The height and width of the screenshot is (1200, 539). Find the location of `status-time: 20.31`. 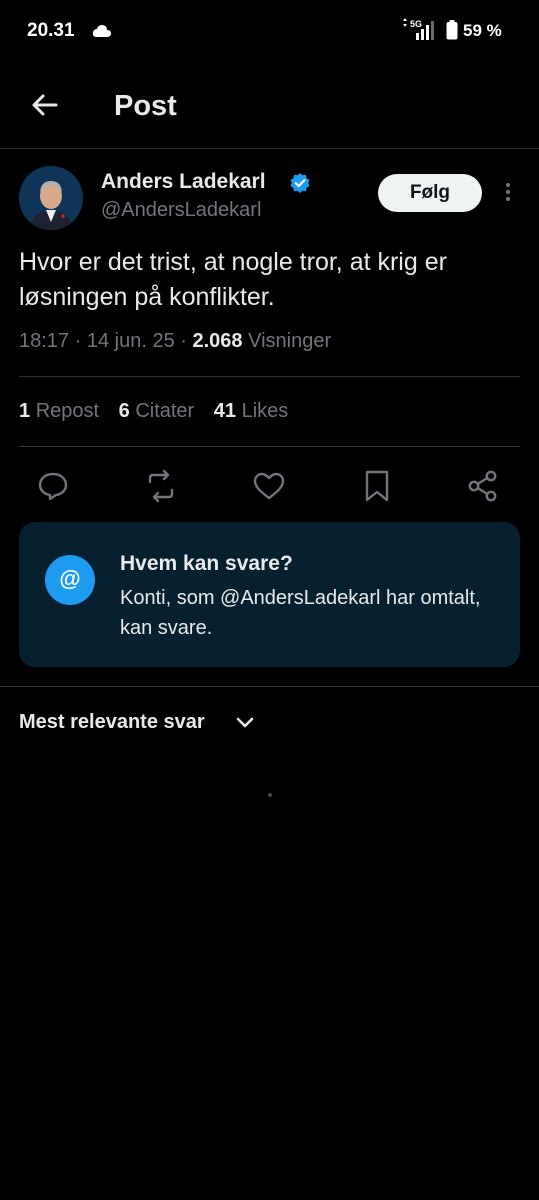

status-time: 20.31 is located at coordinates (51, 30).